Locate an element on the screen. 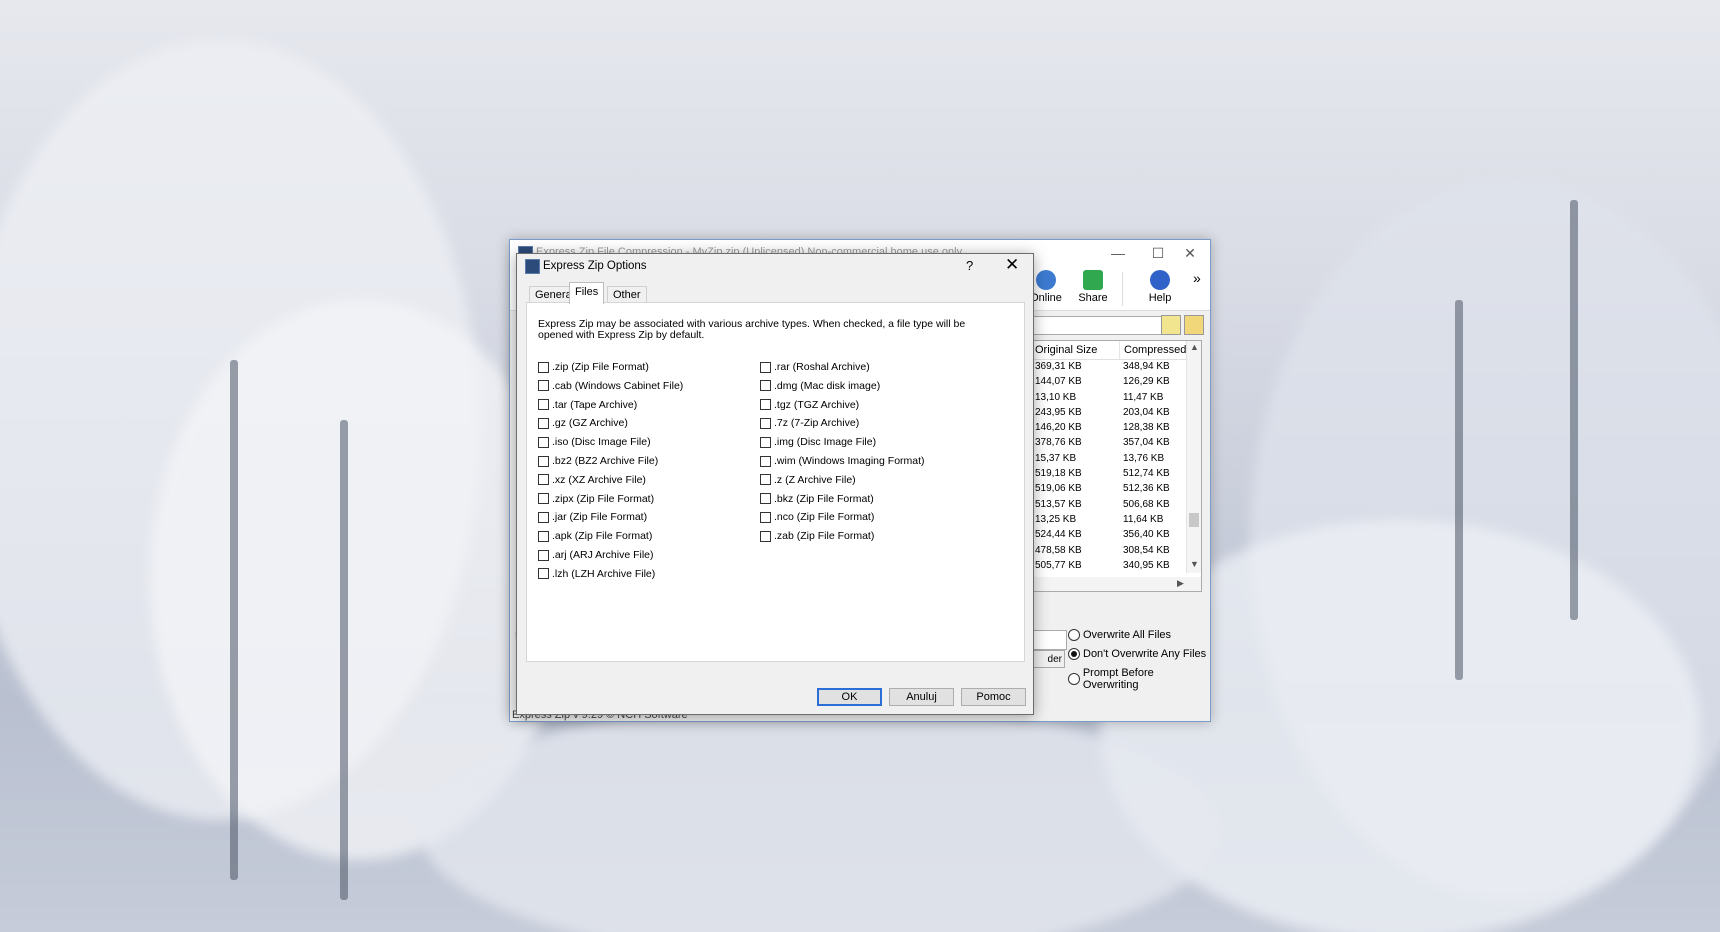 This screenshot has width=1720, height=932. table-row: 524,44 KB 356,40 KB is located at coordinates (1116, 535).